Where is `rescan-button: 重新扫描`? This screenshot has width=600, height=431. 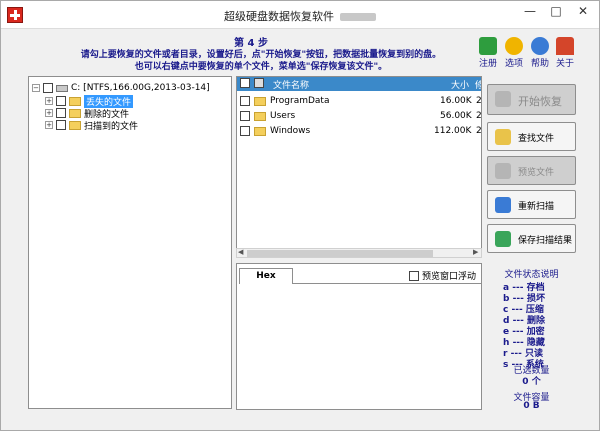
rescan-button: 重新扫描 is located at coordinates (531, 204).